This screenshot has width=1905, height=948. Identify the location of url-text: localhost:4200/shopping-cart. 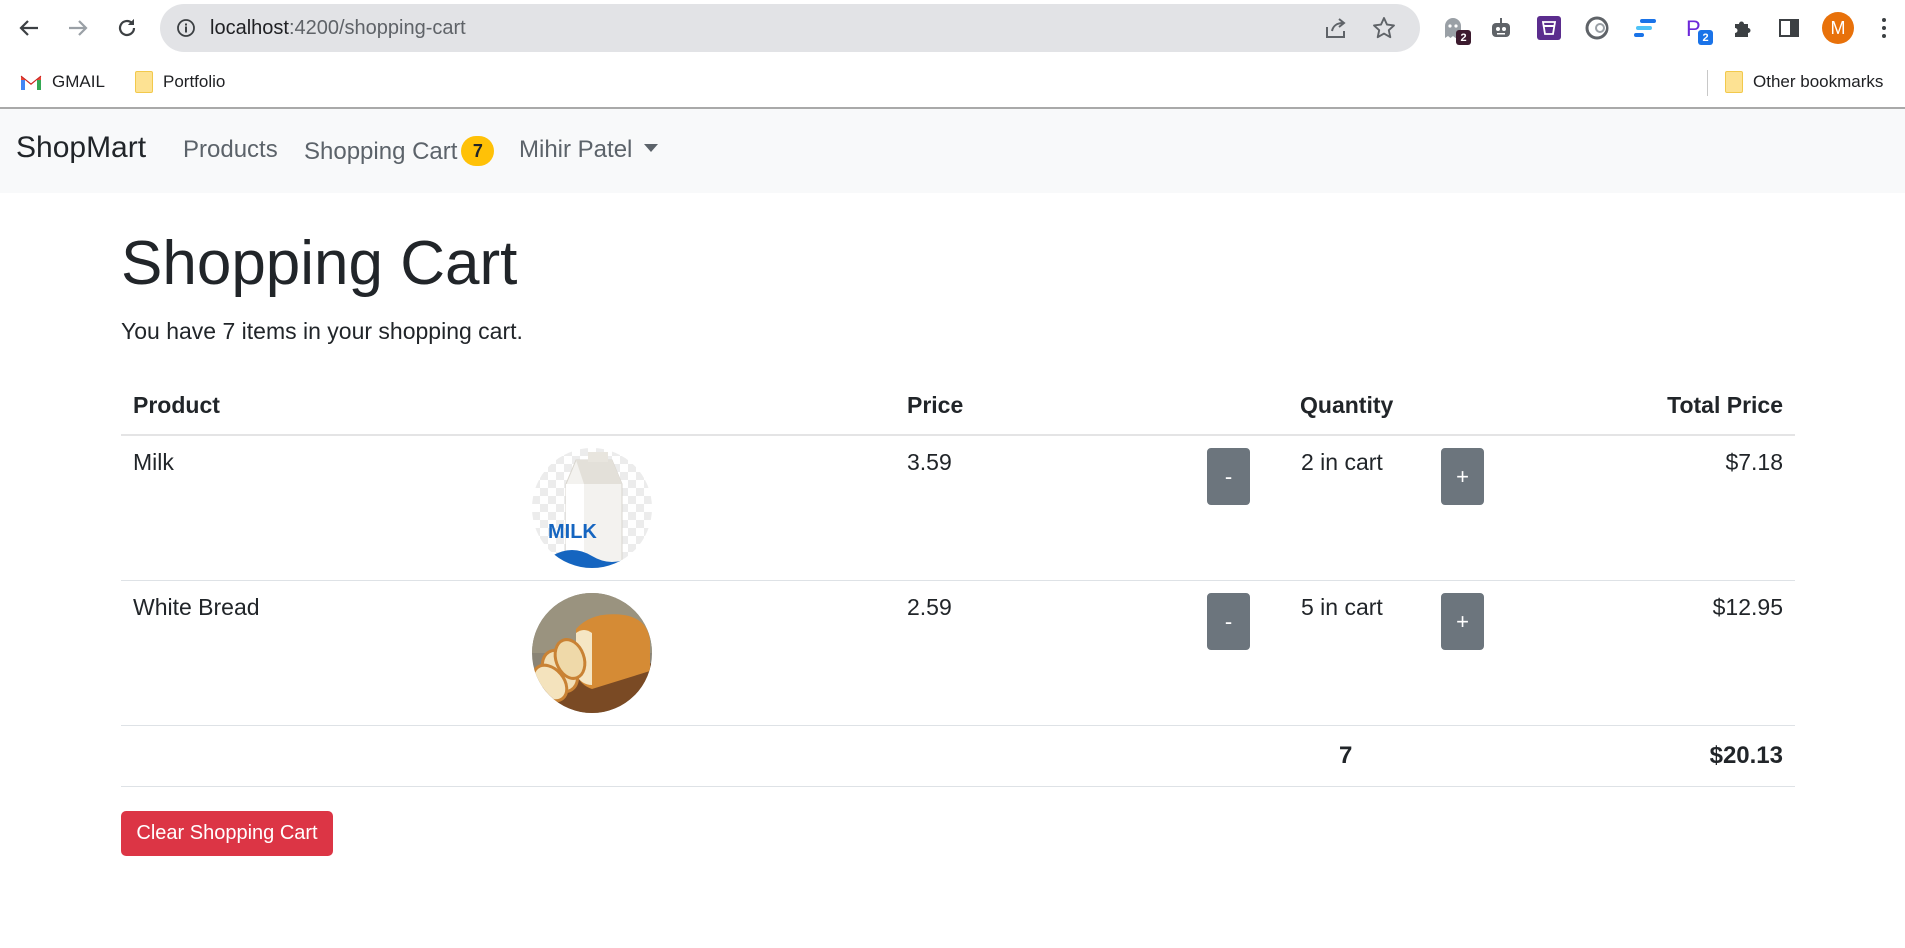
(338, 28).